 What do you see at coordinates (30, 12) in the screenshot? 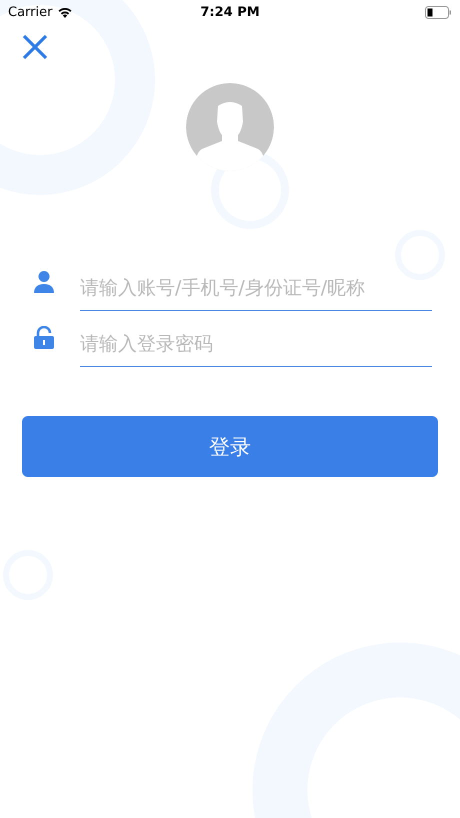
I see `carrier-name: Carrier` at bounding box center [30, 12].